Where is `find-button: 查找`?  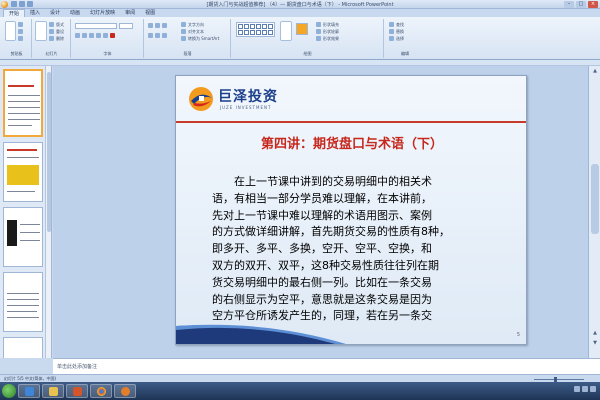 find-button: 查找 is located at coordinates (396, 24).